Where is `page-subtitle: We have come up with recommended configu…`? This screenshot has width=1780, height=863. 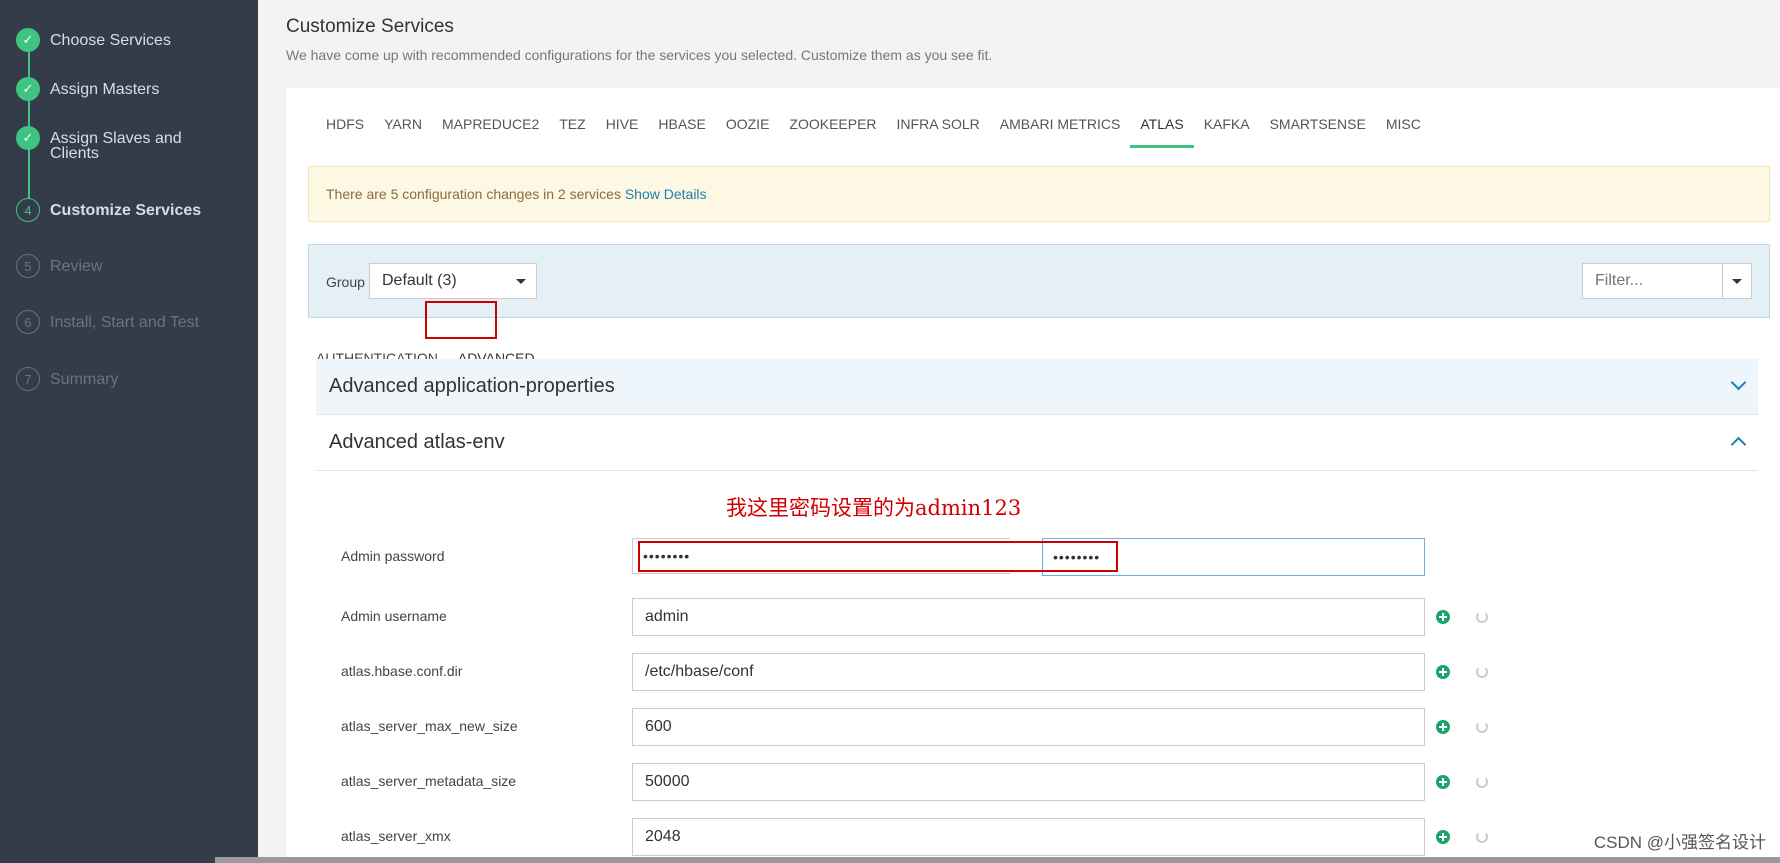 page-subtitle: We have come up with recommended configu… is located at coordinates (639, 55).